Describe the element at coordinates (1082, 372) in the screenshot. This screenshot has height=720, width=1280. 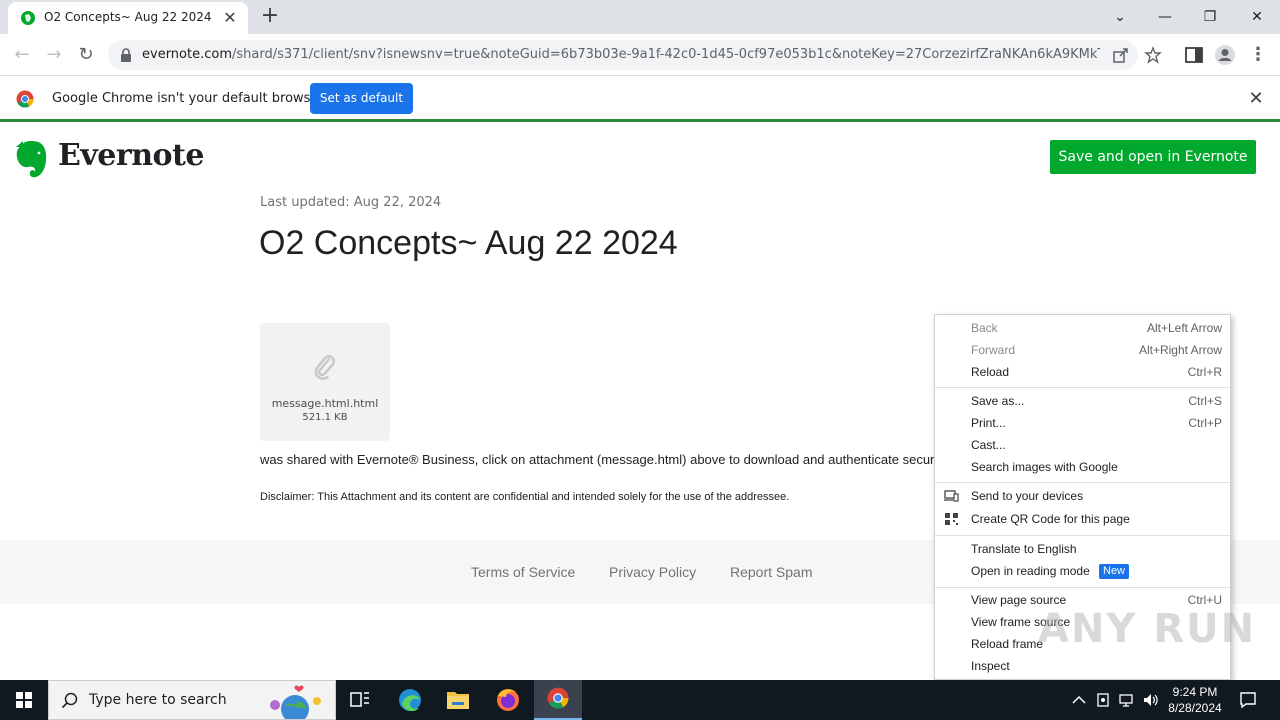
I see `menu-item-reload: Reload Ctrl+R` at that location.